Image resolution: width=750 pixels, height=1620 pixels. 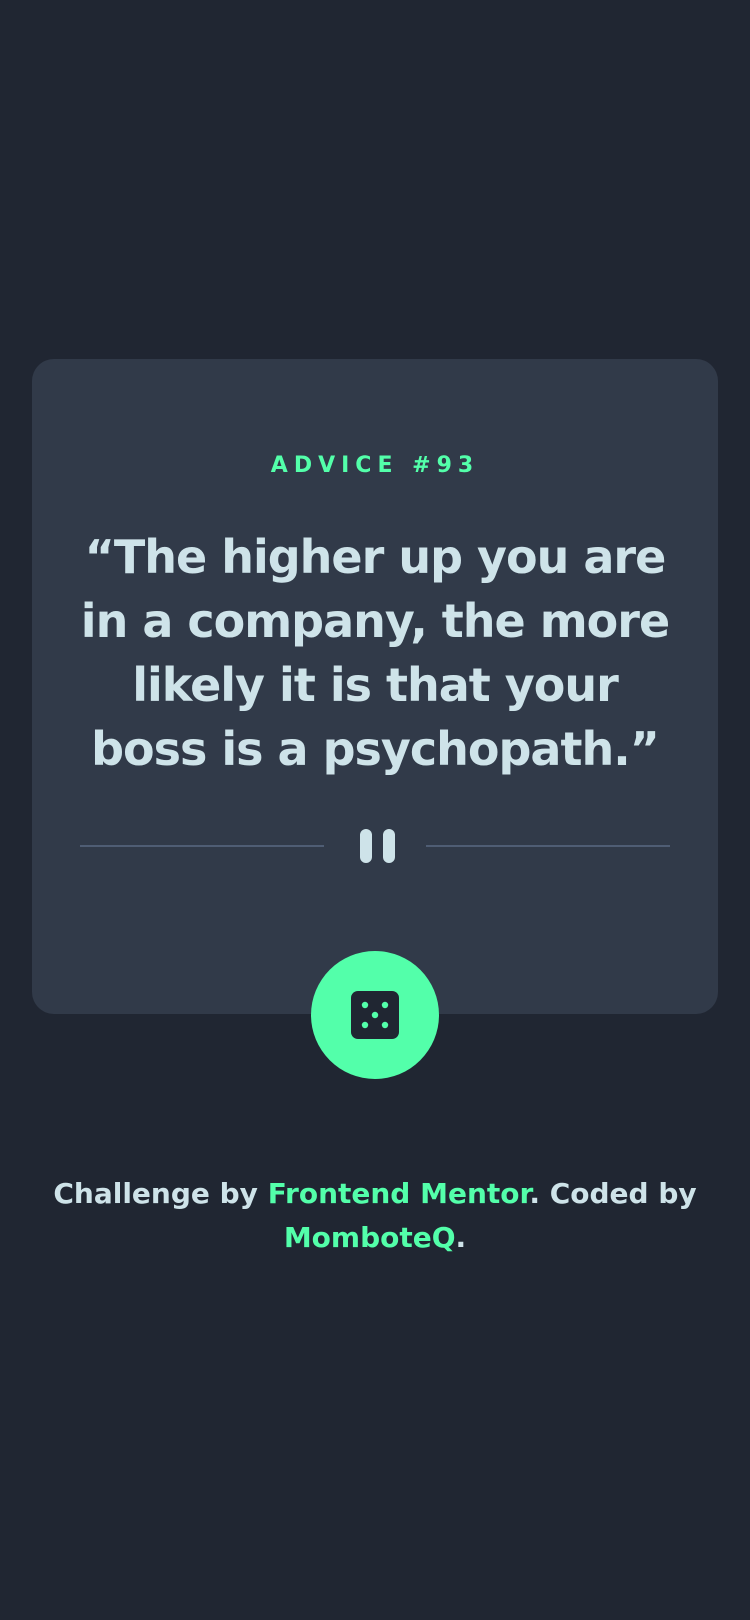 I want to click on divider-line-right, so click(x=548, y=846).